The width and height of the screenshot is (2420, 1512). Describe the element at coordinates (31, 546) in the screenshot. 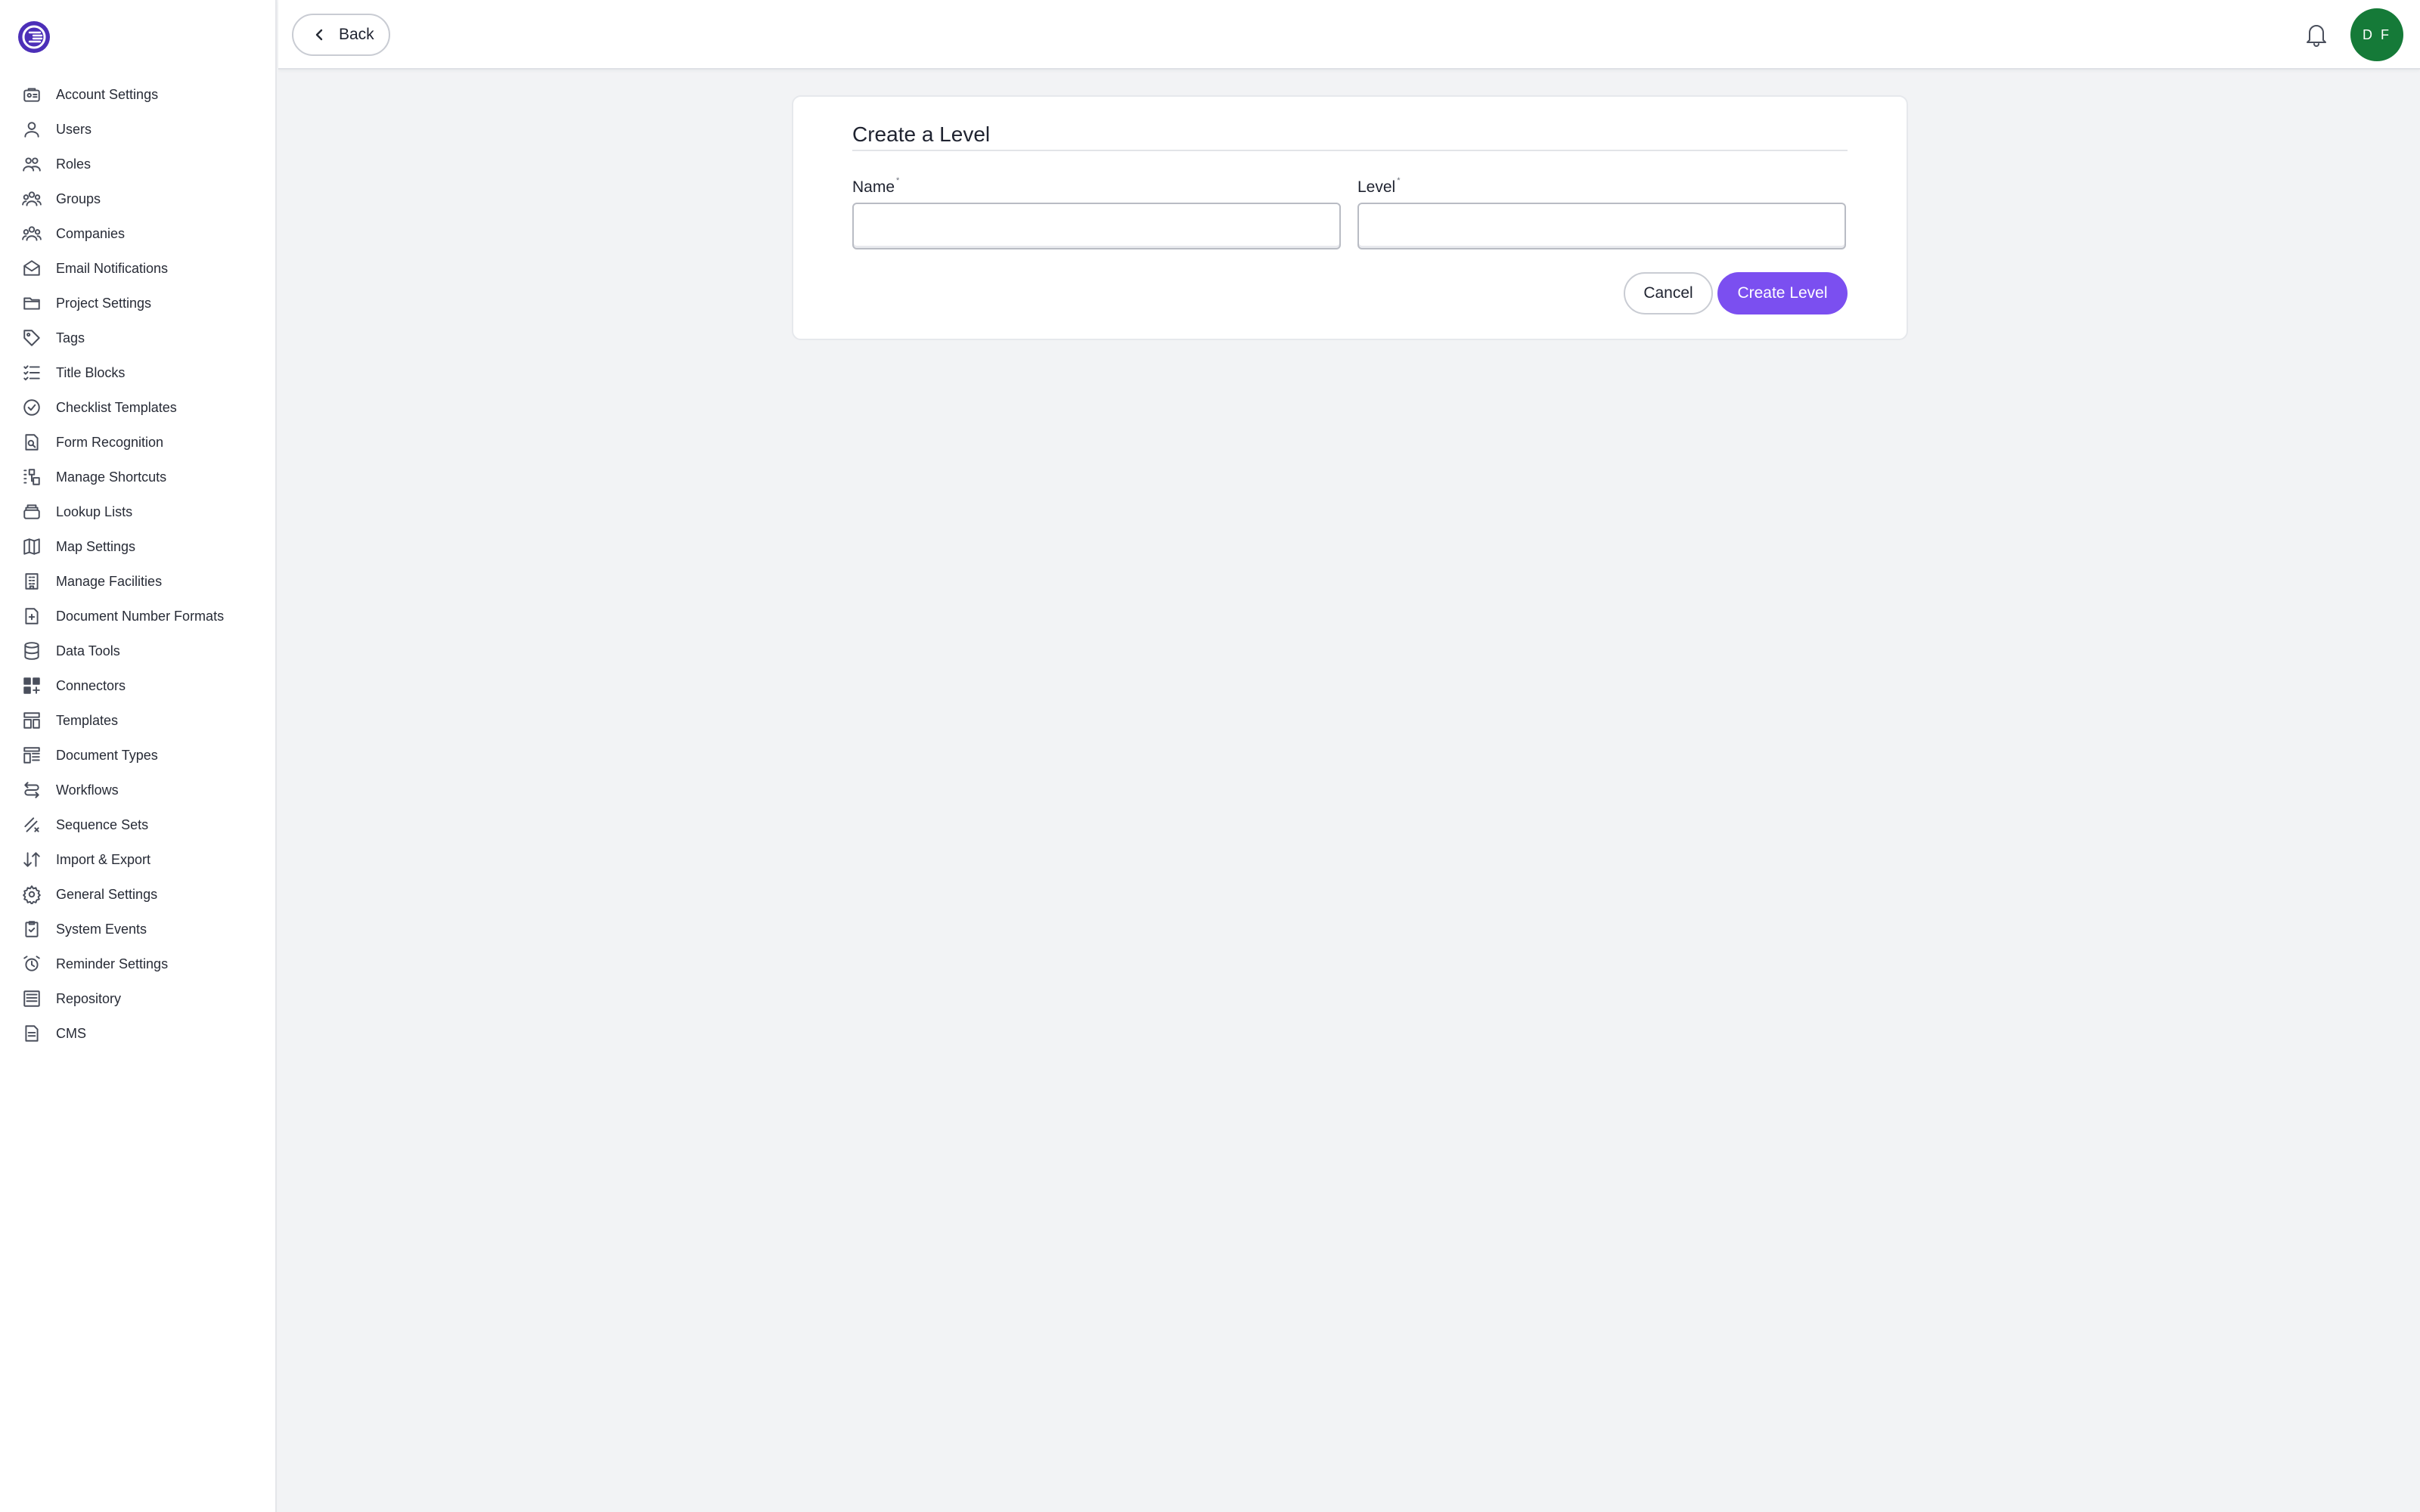

I see `map-icon` at that location.